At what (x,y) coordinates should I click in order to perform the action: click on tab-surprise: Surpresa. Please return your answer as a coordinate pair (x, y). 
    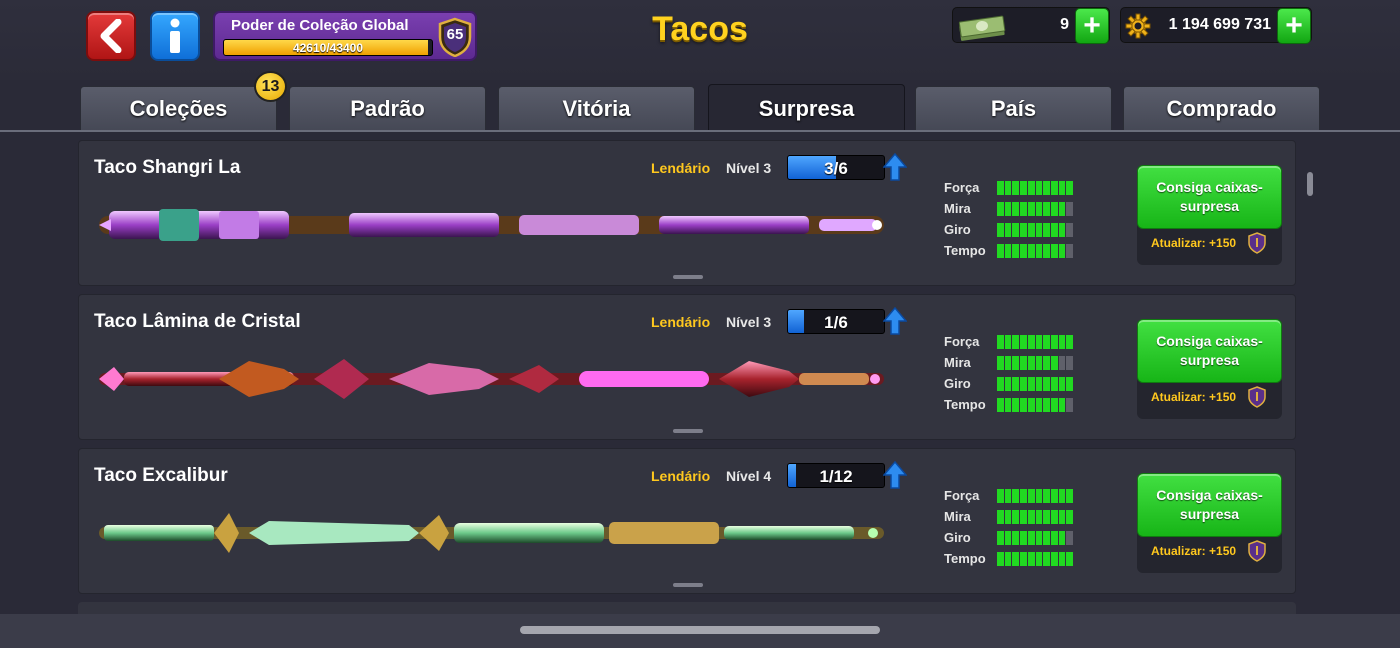
    Looking at the image, I should click on (806, 108).